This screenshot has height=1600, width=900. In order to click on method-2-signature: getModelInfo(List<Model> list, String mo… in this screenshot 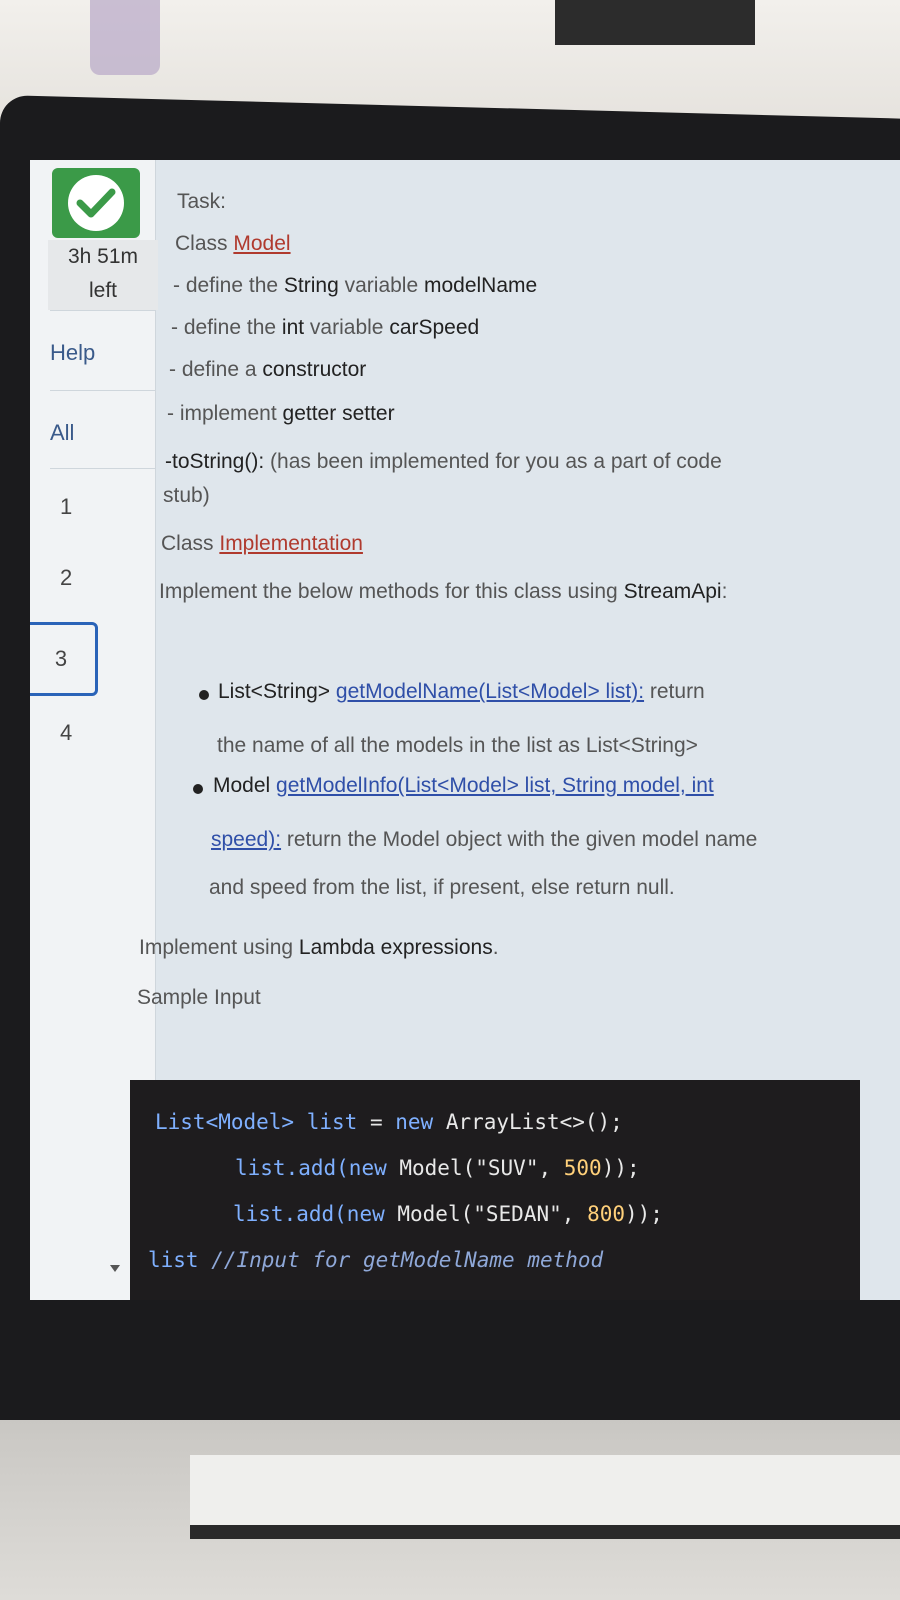, I will do `click(495, 785)`.